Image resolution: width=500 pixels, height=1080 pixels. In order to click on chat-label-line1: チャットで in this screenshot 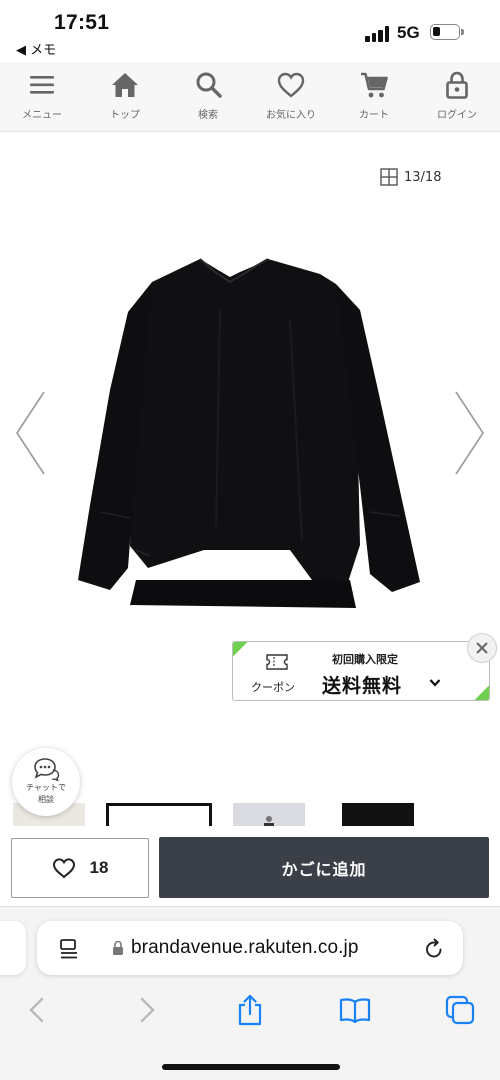, I will do `click(46, 787)`.